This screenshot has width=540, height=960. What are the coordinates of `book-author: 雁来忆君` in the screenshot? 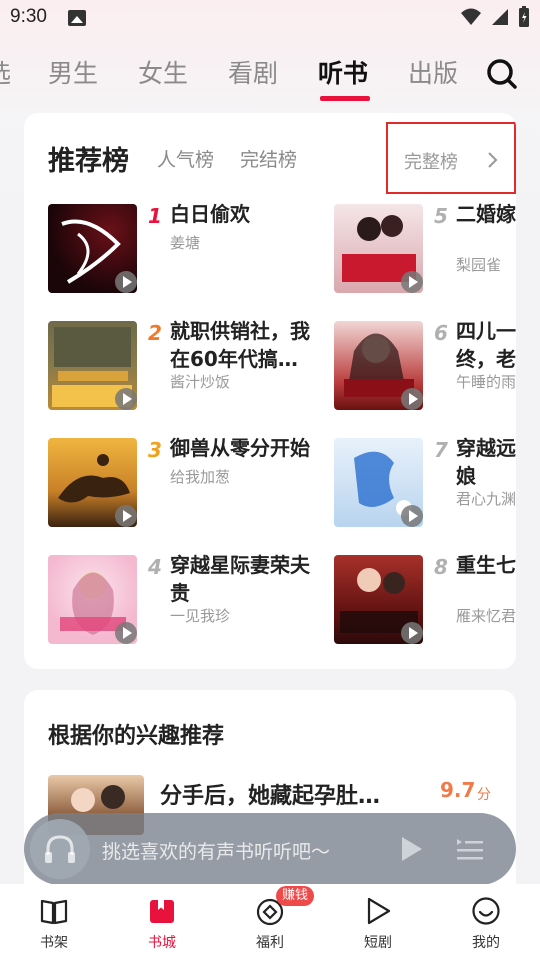 It's located at (486, 616).